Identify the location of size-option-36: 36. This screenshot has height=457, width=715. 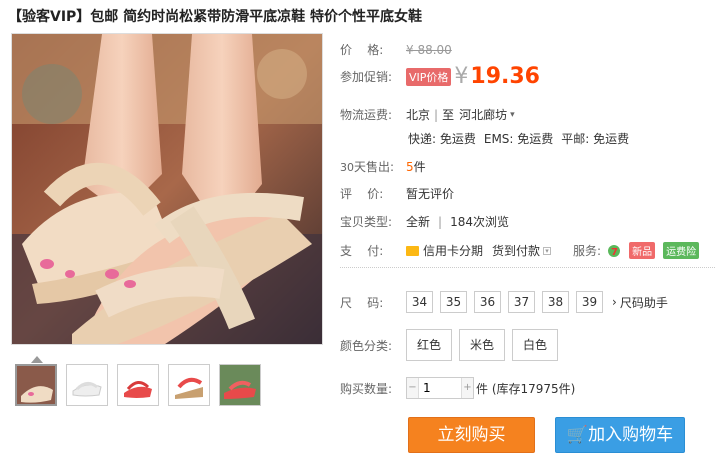
(487, 302).